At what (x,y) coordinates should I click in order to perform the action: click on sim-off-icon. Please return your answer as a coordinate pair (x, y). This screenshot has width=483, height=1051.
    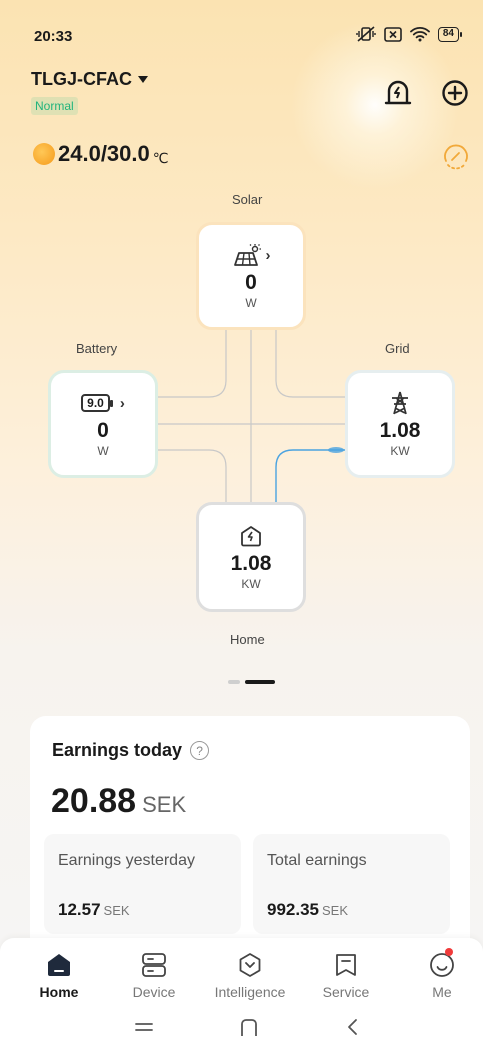
    Looking at the image, I should click on (393, 34).